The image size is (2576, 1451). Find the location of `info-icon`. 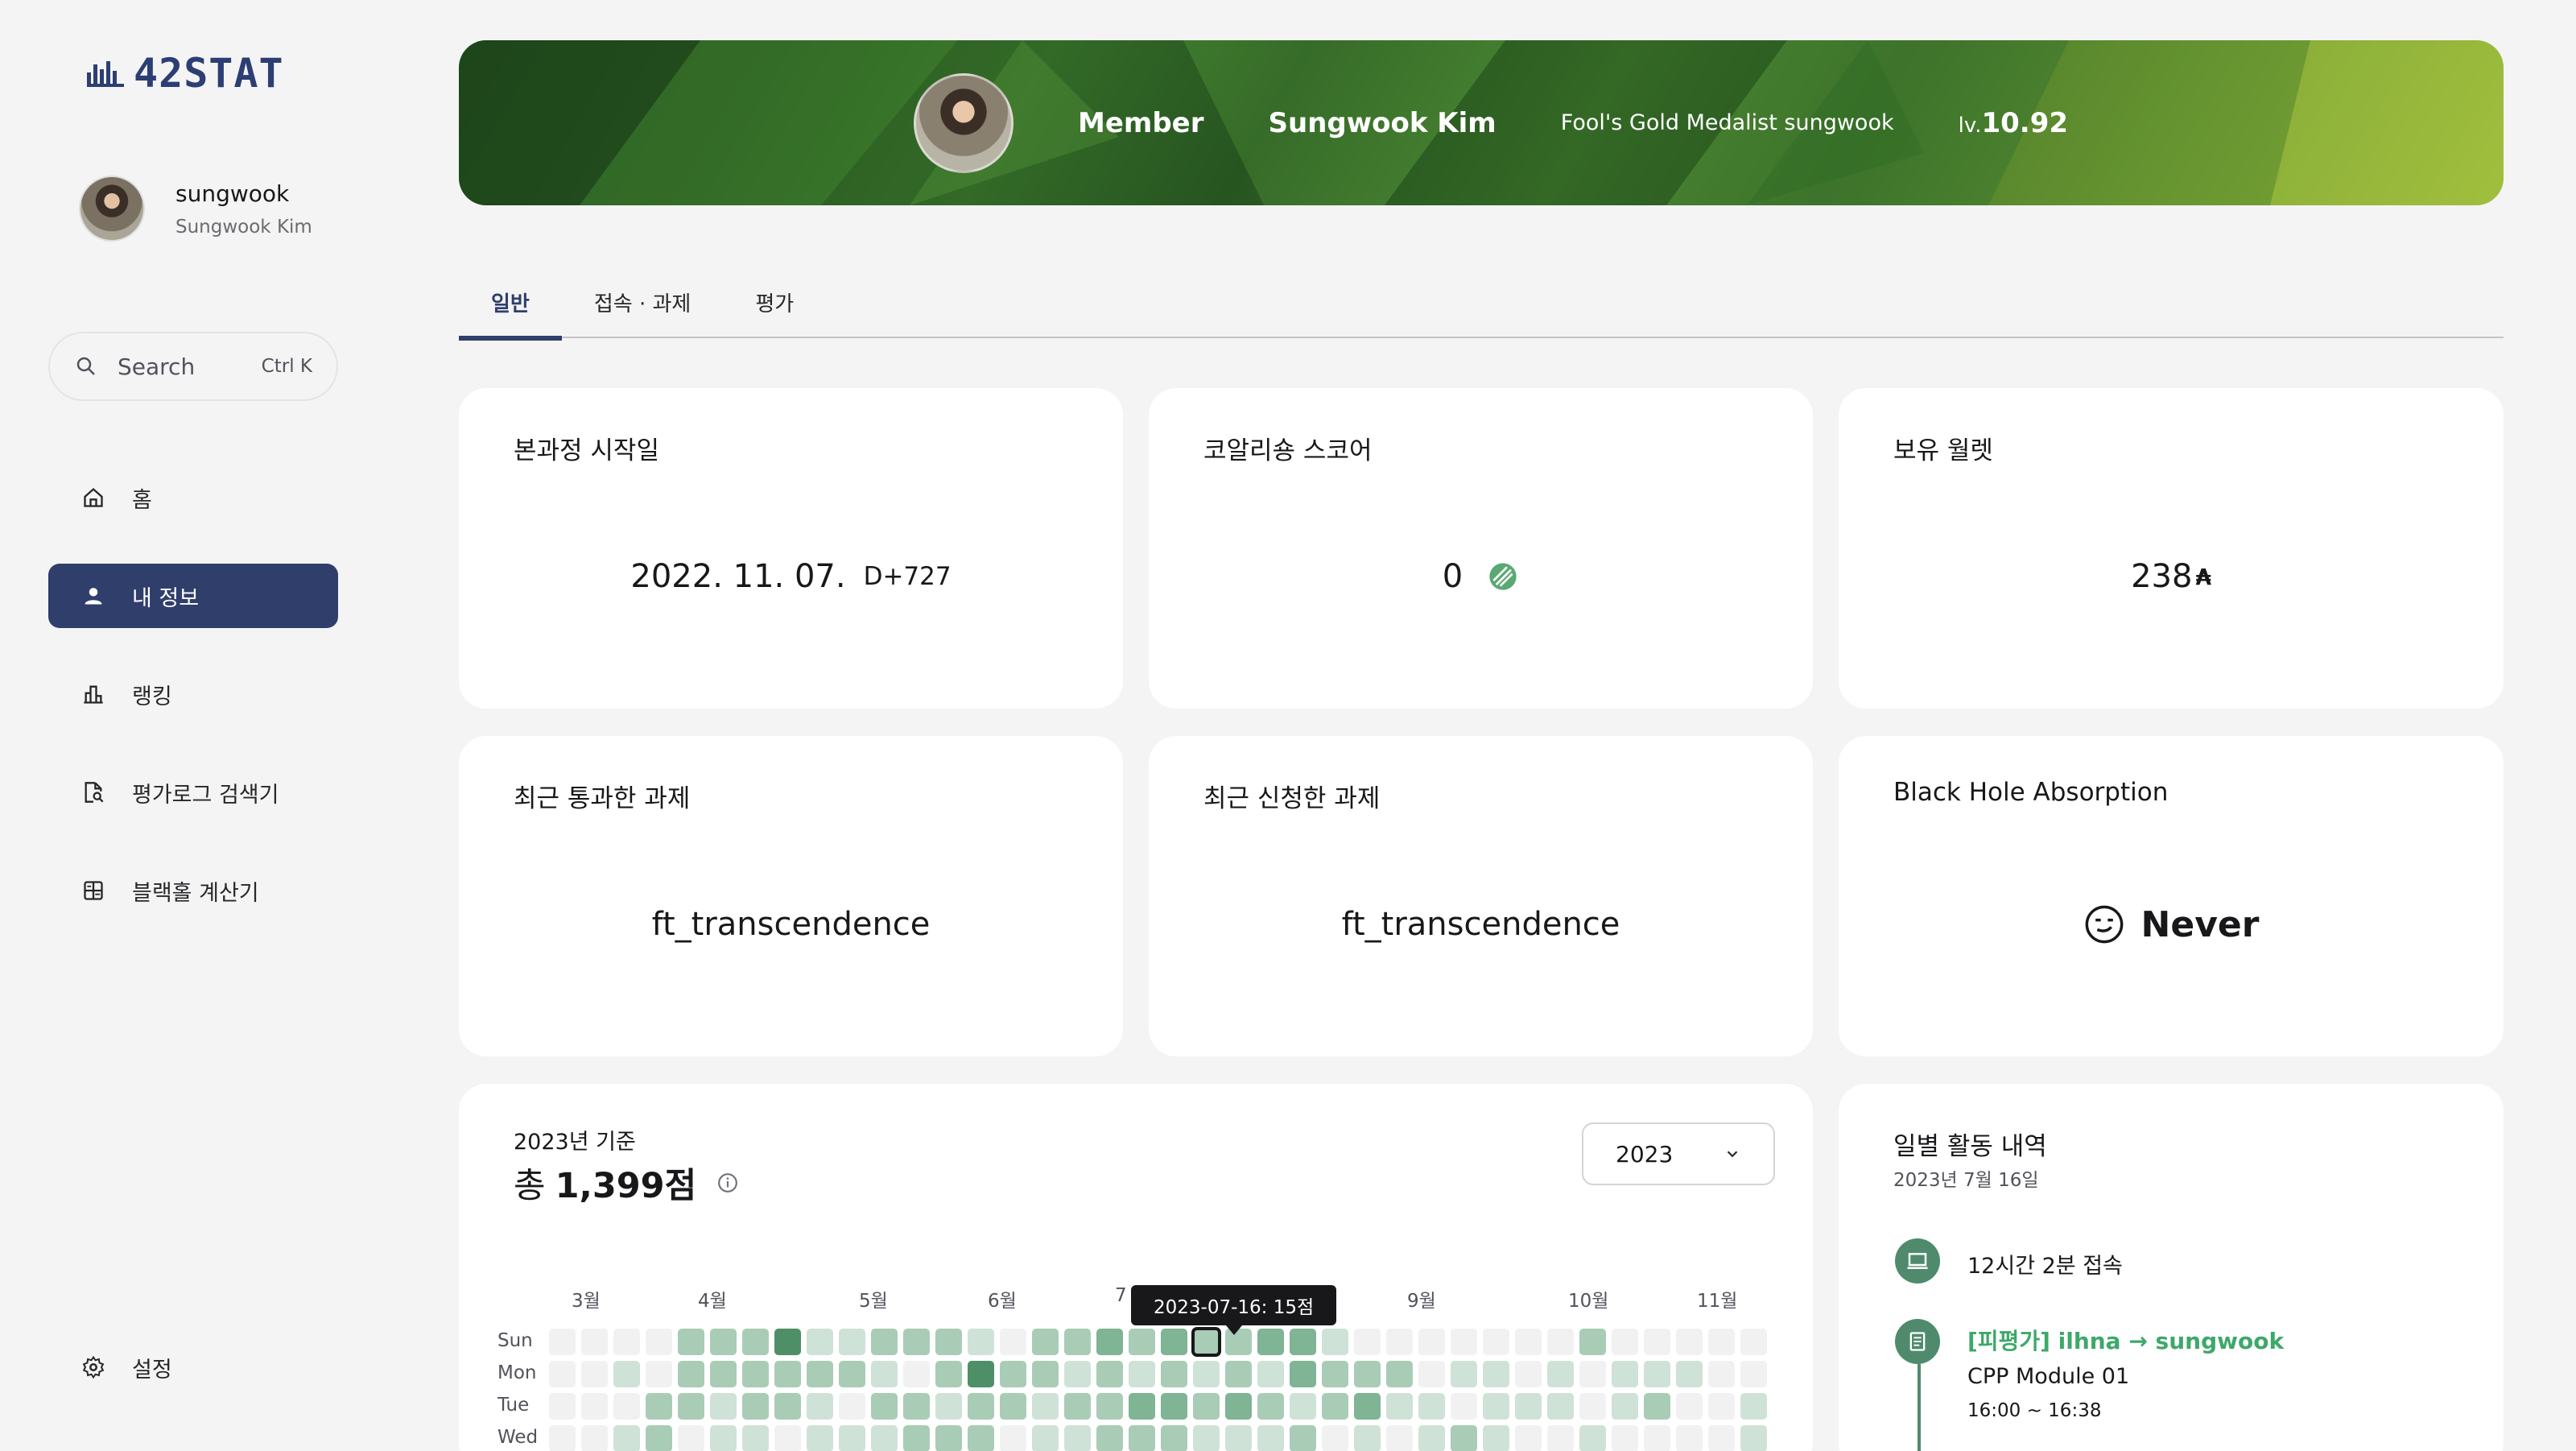

info-icon is located at coordinates (727, 1182).